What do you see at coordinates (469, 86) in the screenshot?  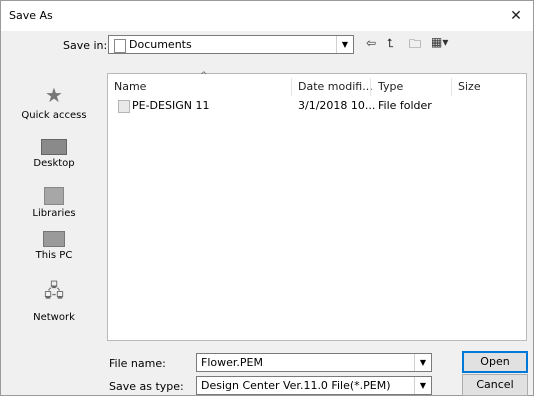 I see `column-header-size: Size` at bounding box center [469, 86].